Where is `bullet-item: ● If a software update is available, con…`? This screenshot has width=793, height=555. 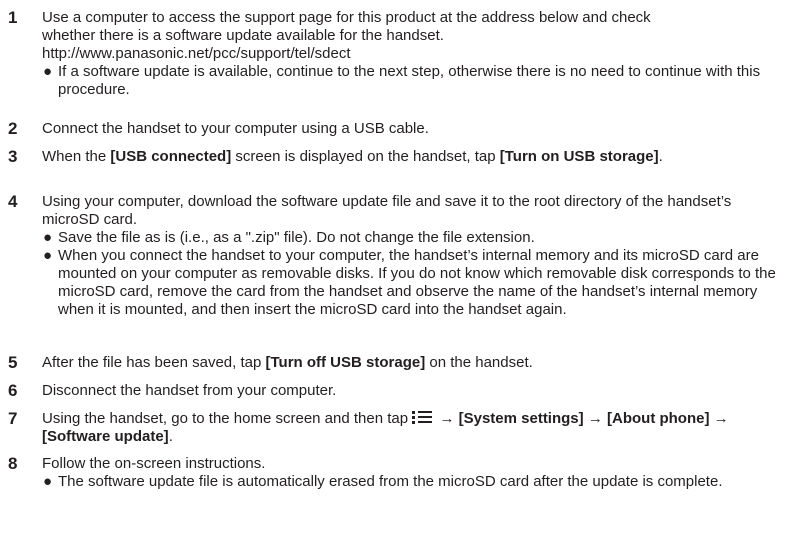 bullet-item: ● If a software update is available, con… is located at coordinates (402, 80).